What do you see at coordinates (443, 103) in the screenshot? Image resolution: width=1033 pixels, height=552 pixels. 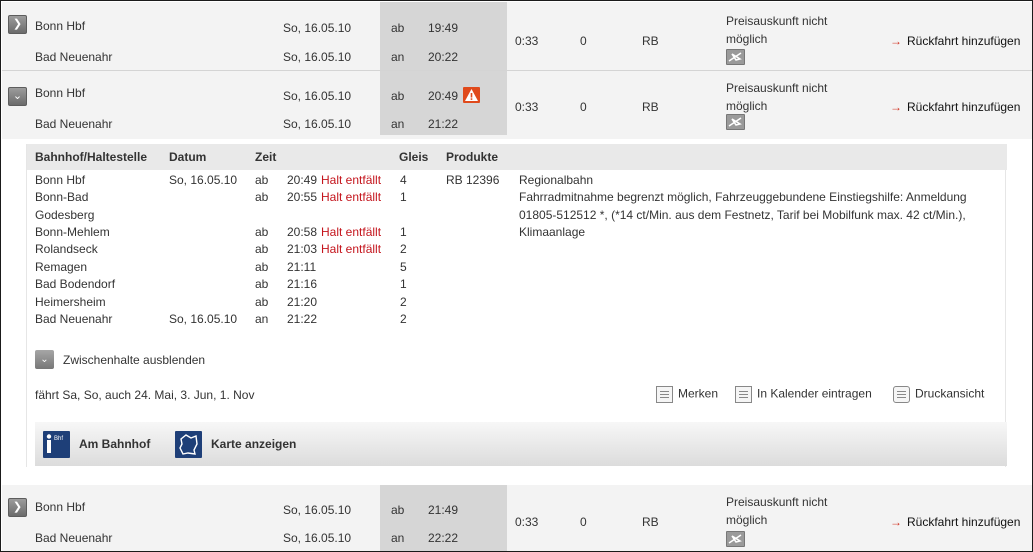 I see `time-block: ab 20:49 an 21:22` at bounding box center [443, 103].